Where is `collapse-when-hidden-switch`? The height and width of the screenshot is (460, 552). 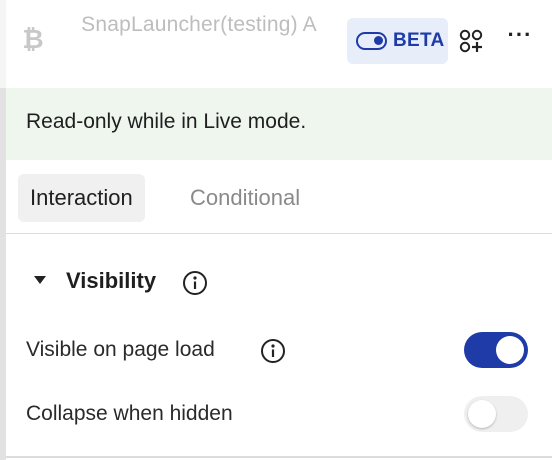 collapse-when-hidden-switch is located at coordinates (496, 414).